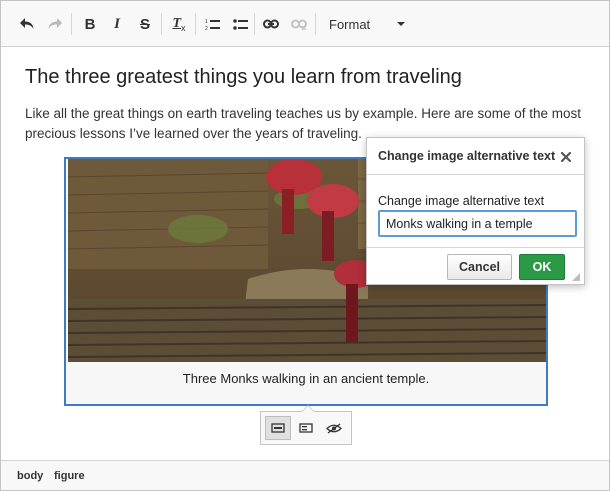 The image size is (610, 491). Describe the element at coordinates (90, 24) in the screenshot. I see `bold-icon: B` at that location.